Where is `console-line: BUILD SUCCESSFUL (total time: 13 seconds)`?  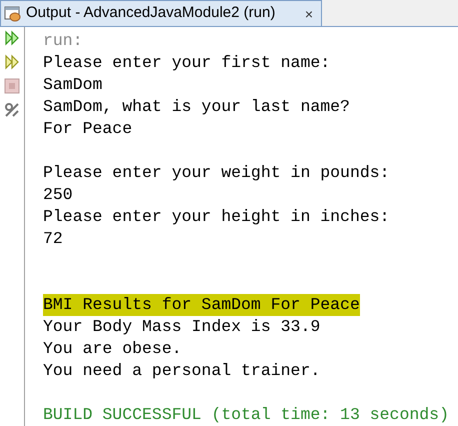 console-line: BUILD SUCCESSFUL (total time: 13 seconds) is located at coordinates (246, 415).